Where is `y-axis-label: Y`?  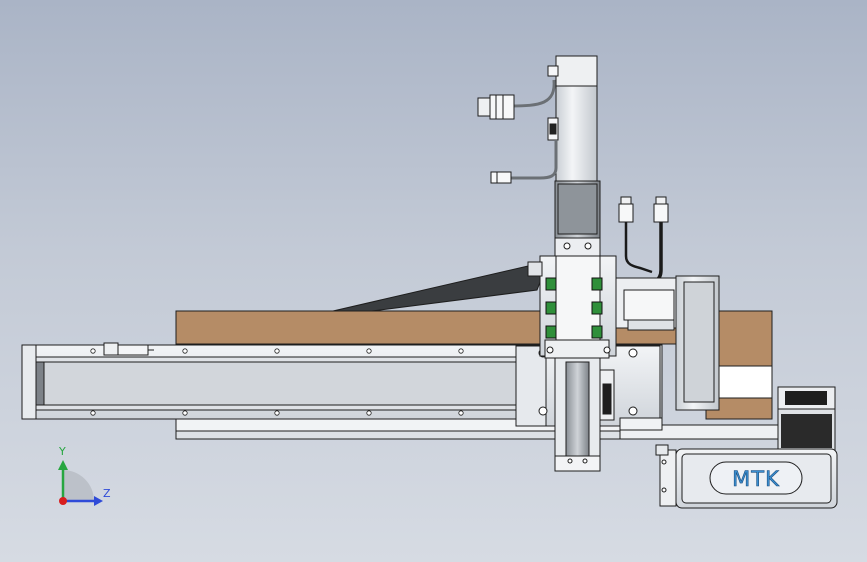
y-axis-label: Y is located at coordinates (62, 451).